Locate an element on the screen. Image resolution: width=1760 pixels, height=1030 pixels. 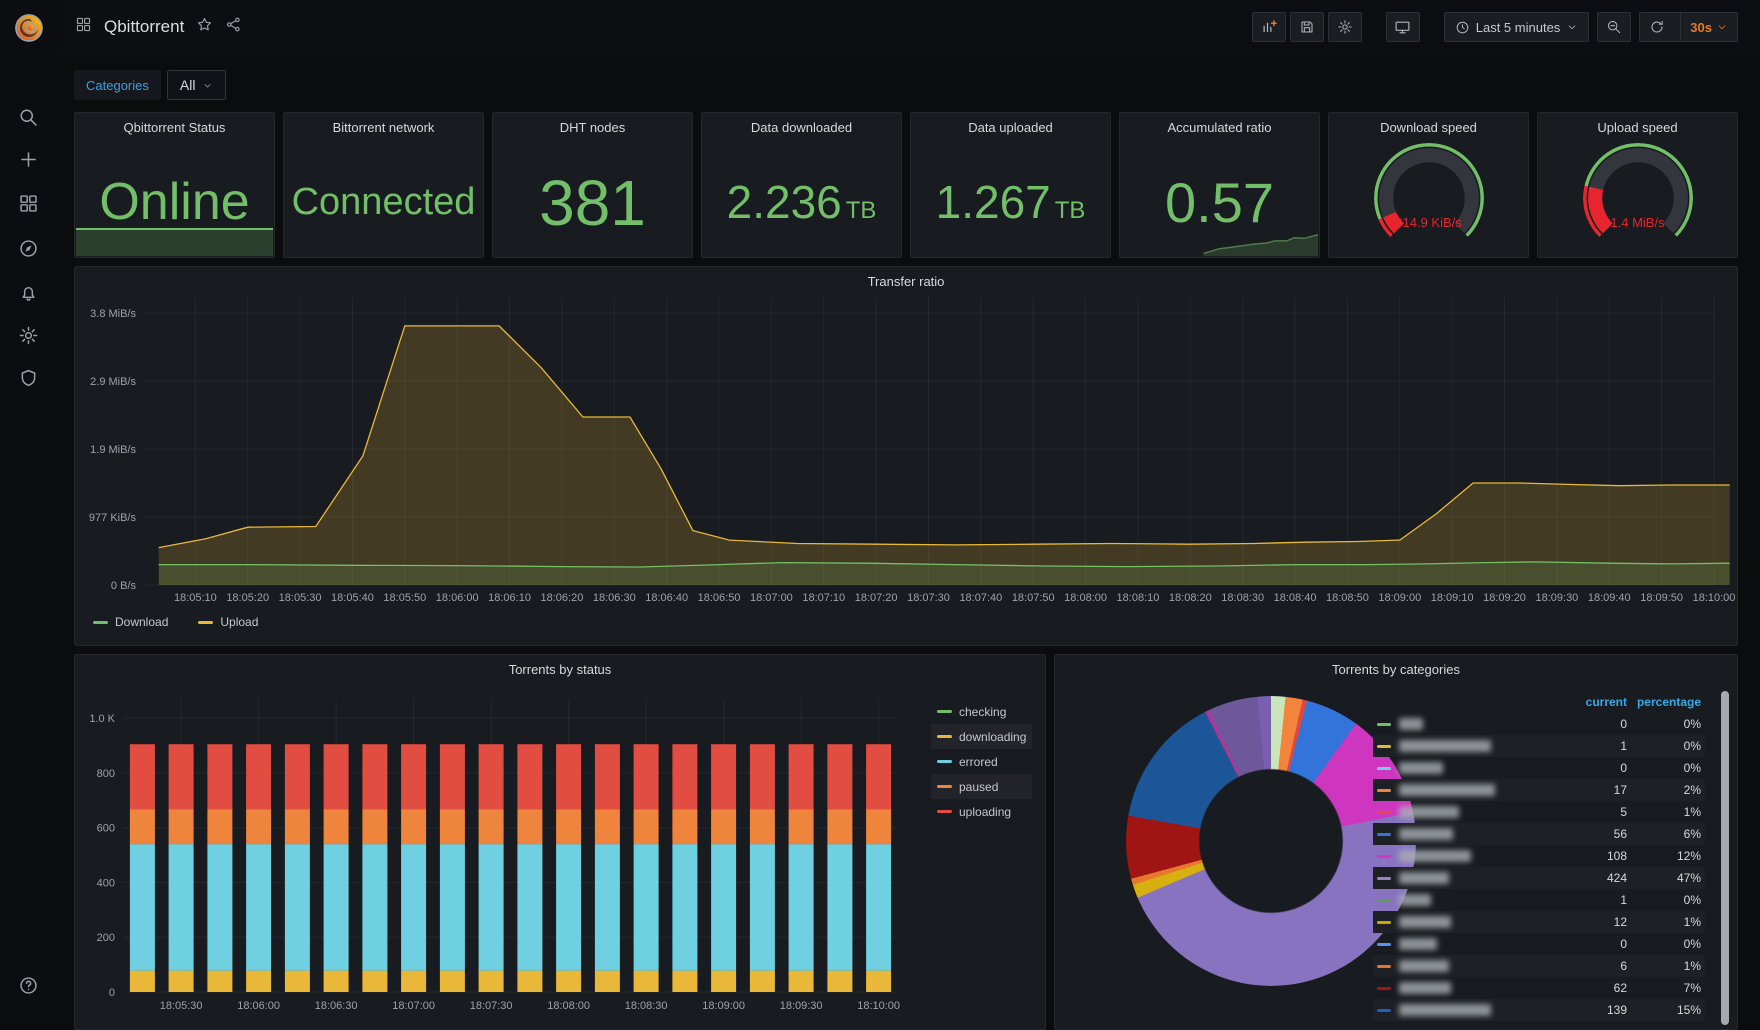
sidebar-item-explore is located at coordinates (28, 248).